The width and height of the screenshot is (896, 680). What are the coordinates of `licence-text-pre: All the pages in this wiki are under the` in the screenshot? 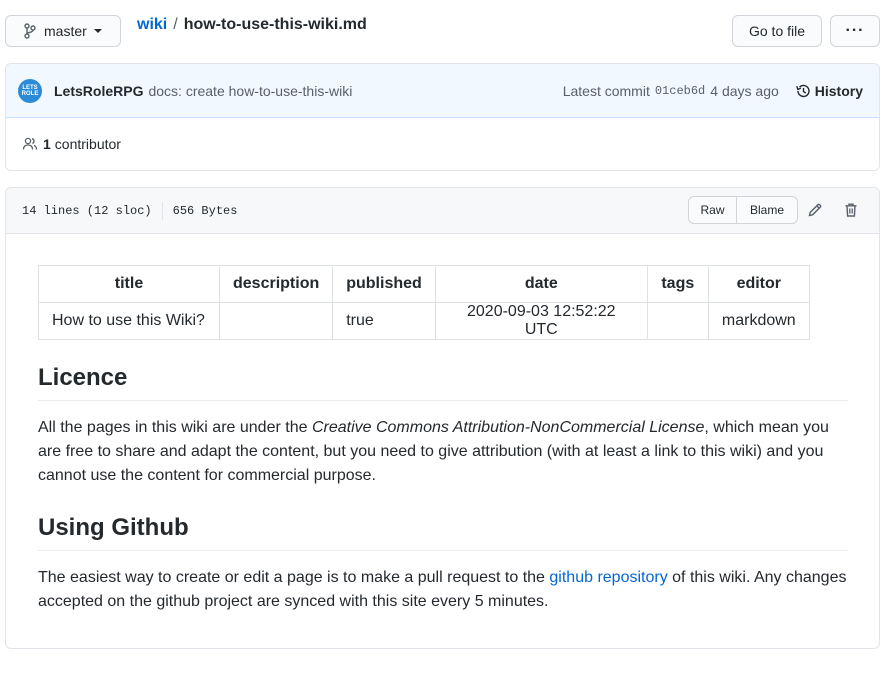 It's located at (175, 427).